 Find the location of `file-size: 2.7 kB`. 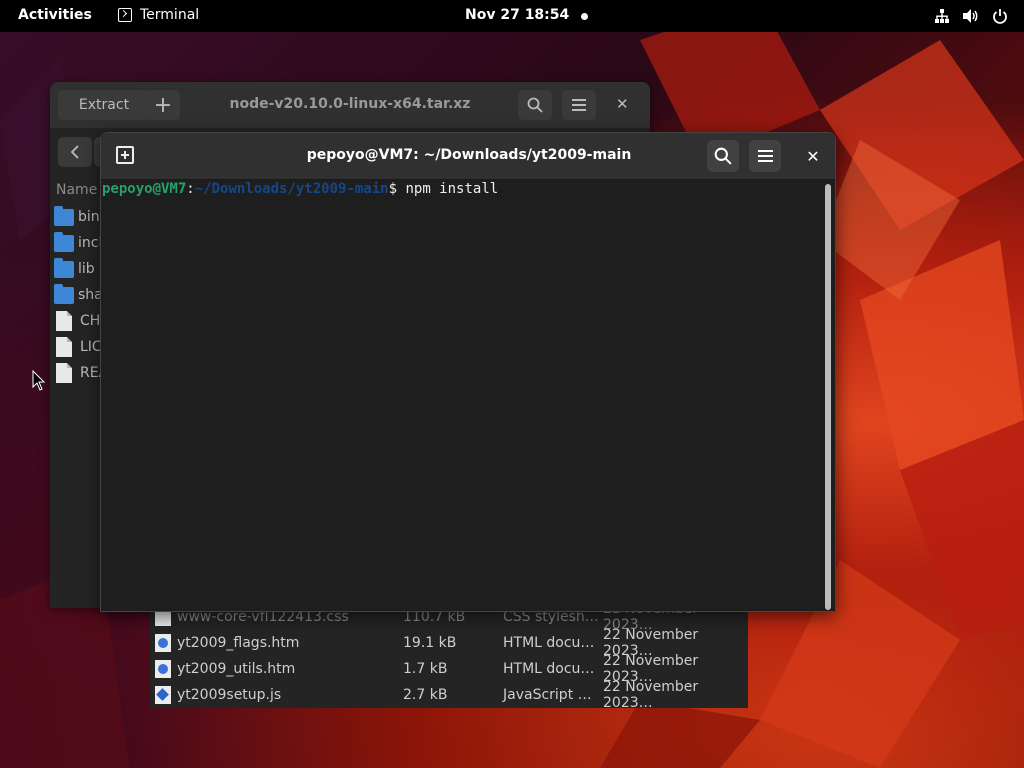

file-size: 2.7 kB is located at coordinates (425, 695).